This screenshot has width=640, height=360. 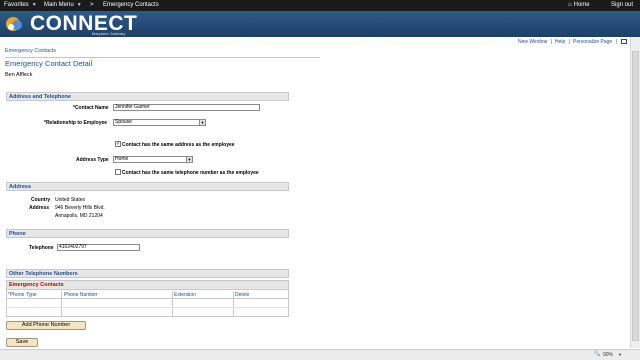 I want to click on help-link: Help, so click(x=560, y=42).